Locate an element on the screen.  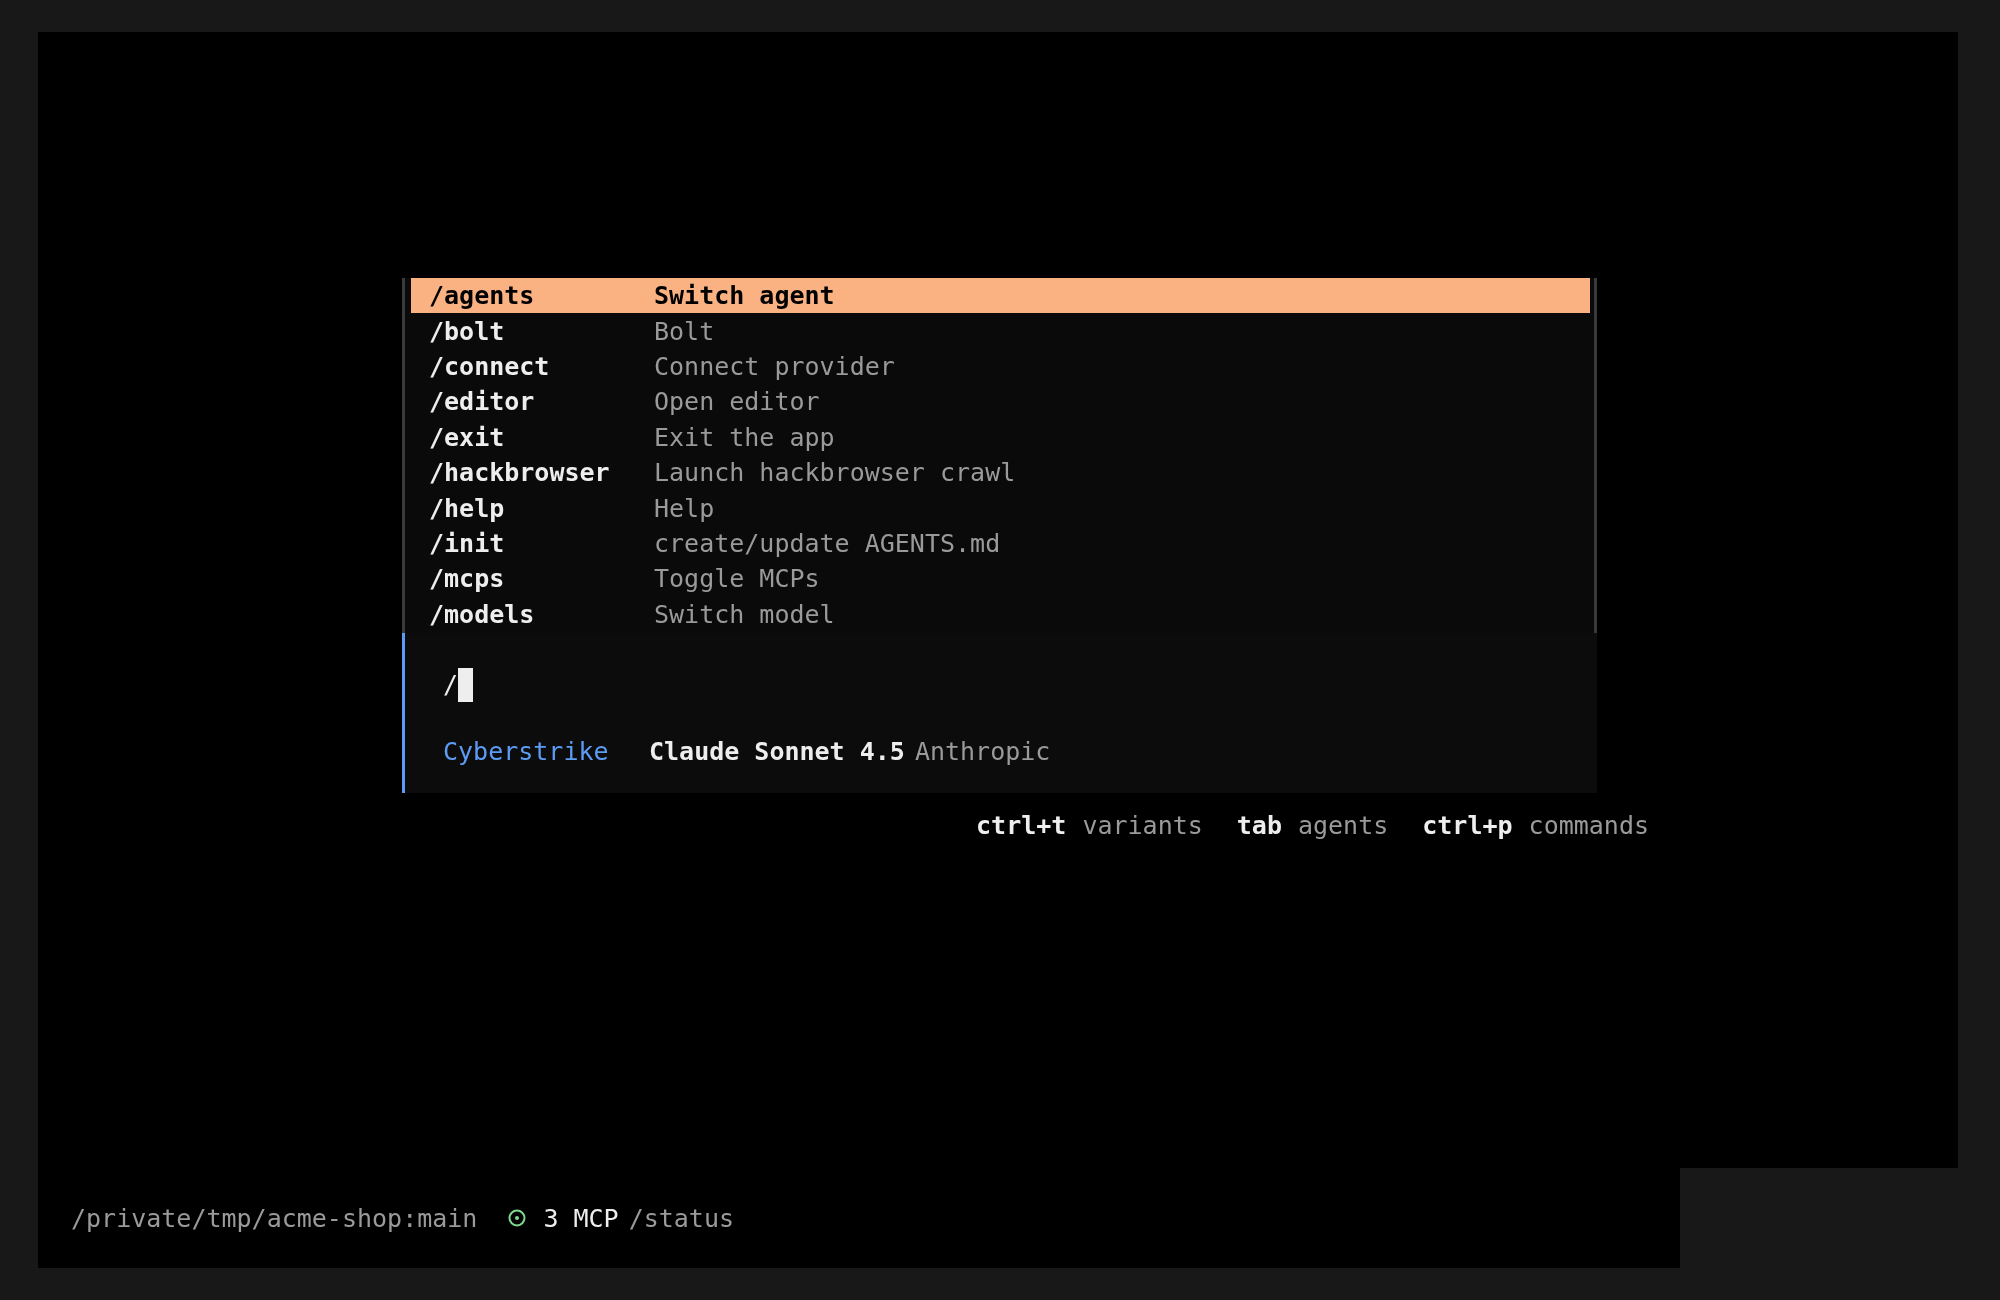
agent-name: Cyberstrike is located at coordinates (526, 751).